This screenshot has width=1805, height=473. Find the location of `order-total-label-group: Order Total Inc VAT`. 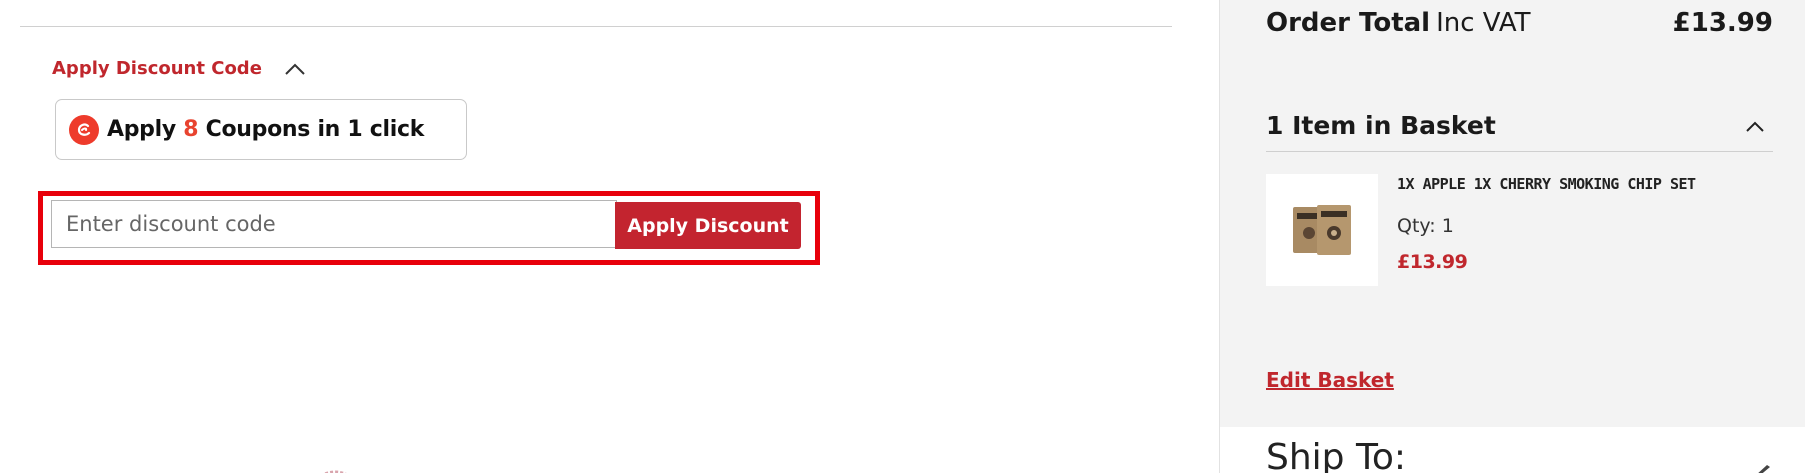

order-total-label-group: Order Total Inc VAT is located at coordinates (1398, 23).